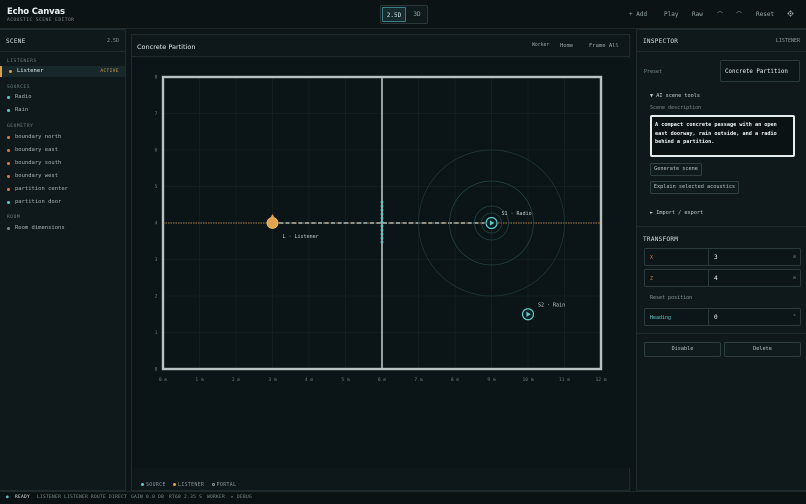 The height and width of the screenshot is (504, 806). Describe the element at coordinates (156, 187) in the screenshot. I see `z-tick-label: 5` at that location.